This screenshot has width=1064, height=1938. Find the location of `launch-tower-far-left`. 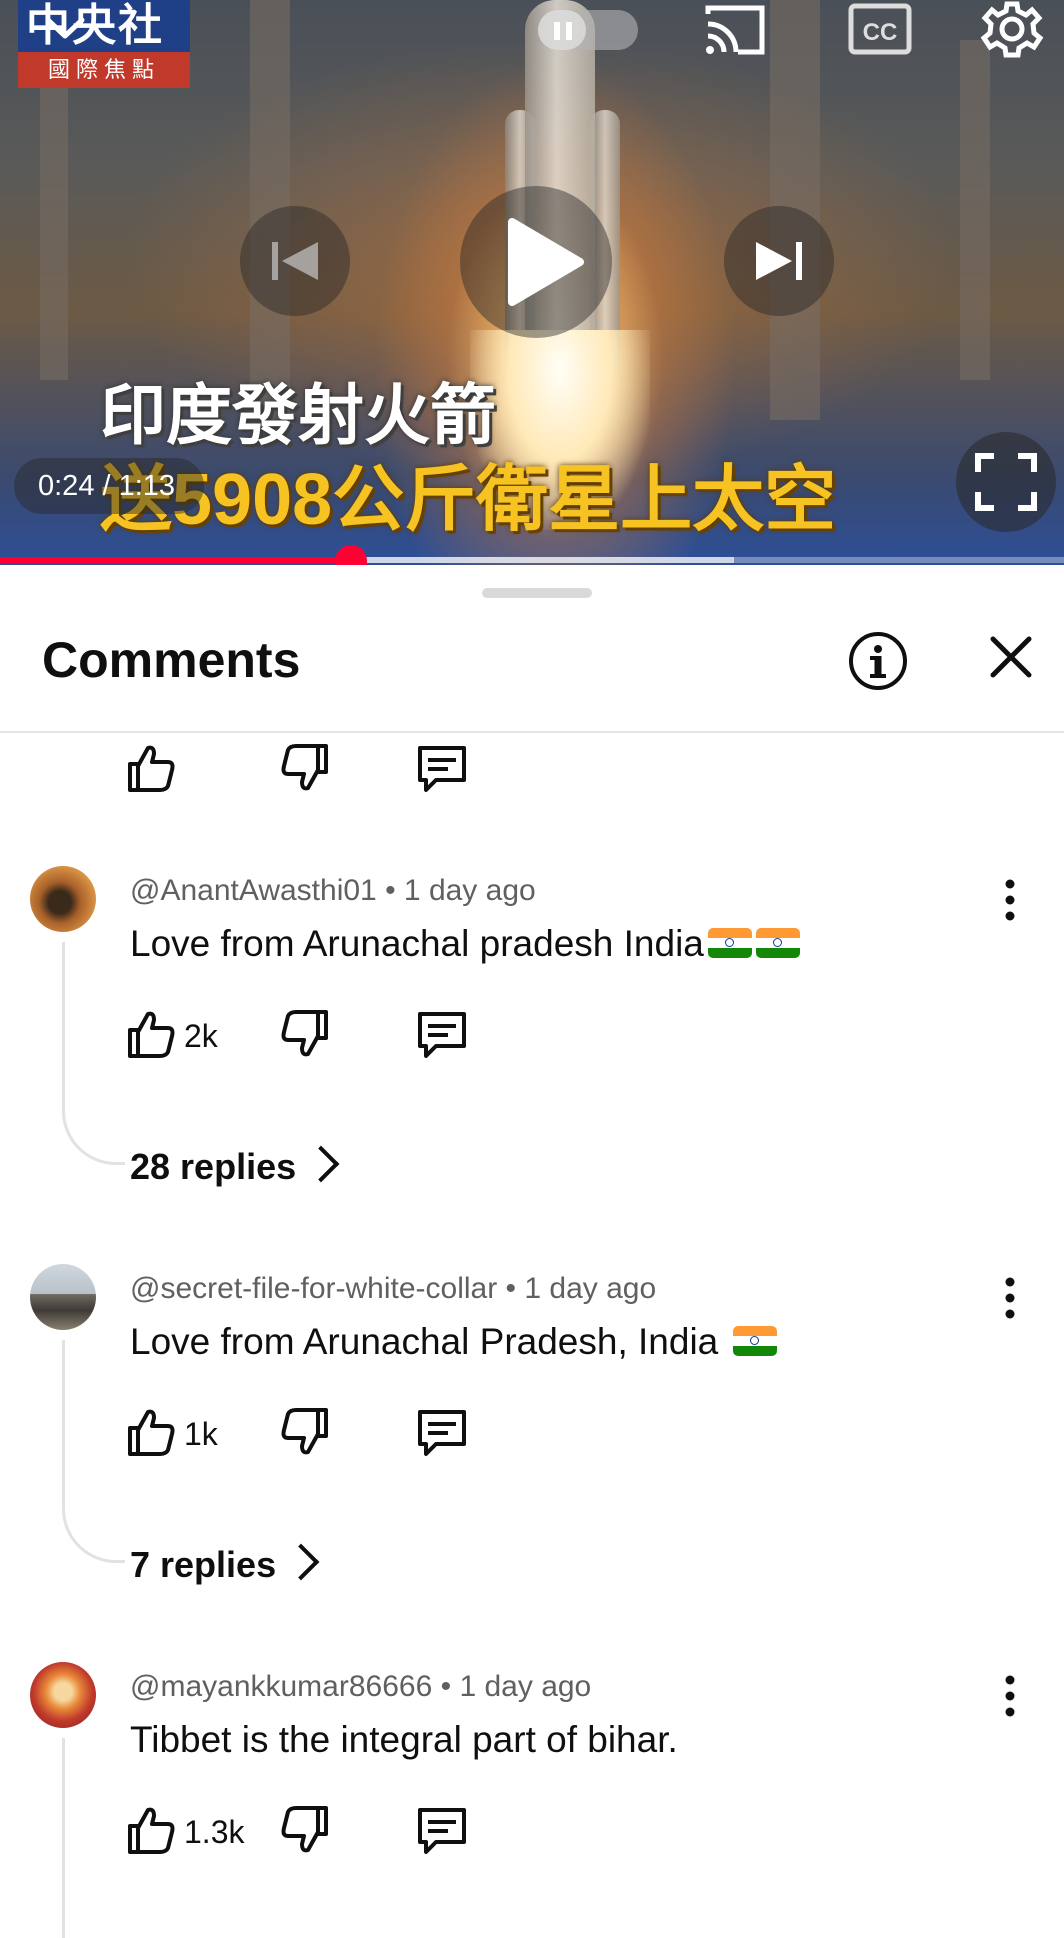

launch-tower-far-left is located at coordinates (54, 220).